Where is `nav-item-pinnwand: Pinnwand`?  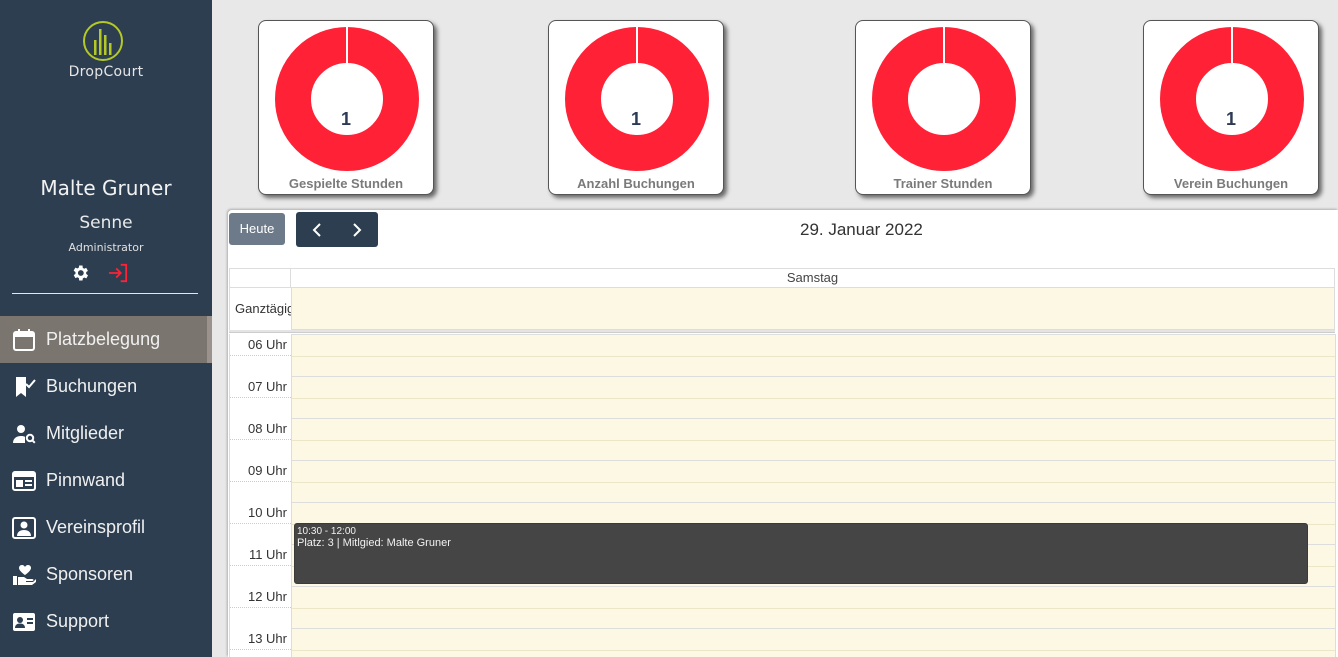 nav-item-pinnwand: Pinnwand is located at coordinates (106, 480).